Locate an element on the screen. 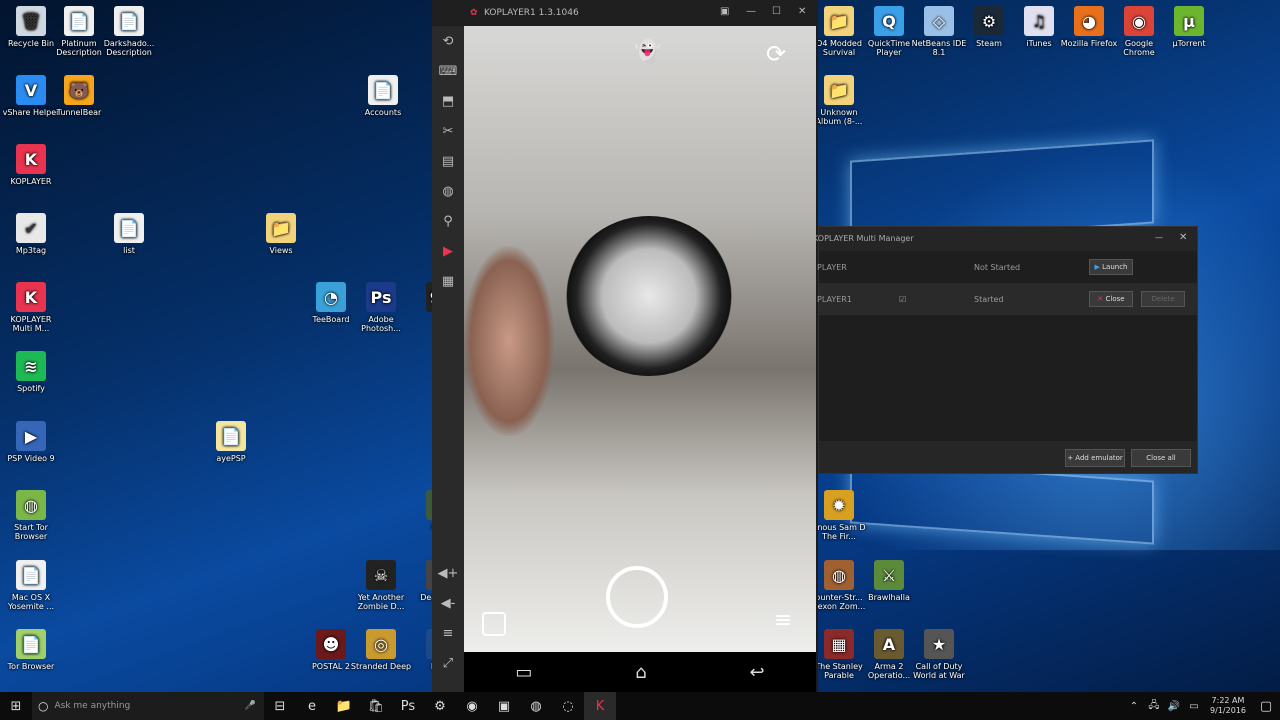  manager-title: KOPLAYER Multi Manager is located at coordinates (863, 238).